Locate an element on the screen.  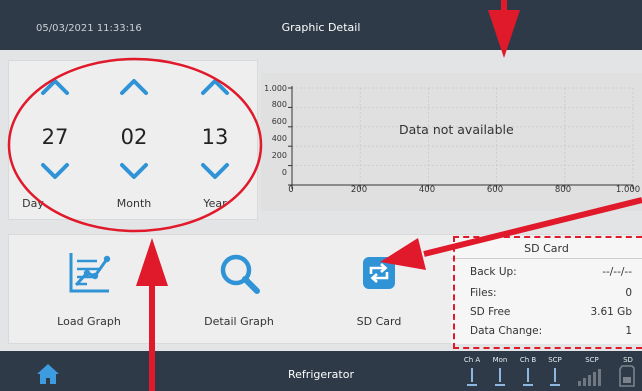
graph-plot is located at coordinates (461, 137).